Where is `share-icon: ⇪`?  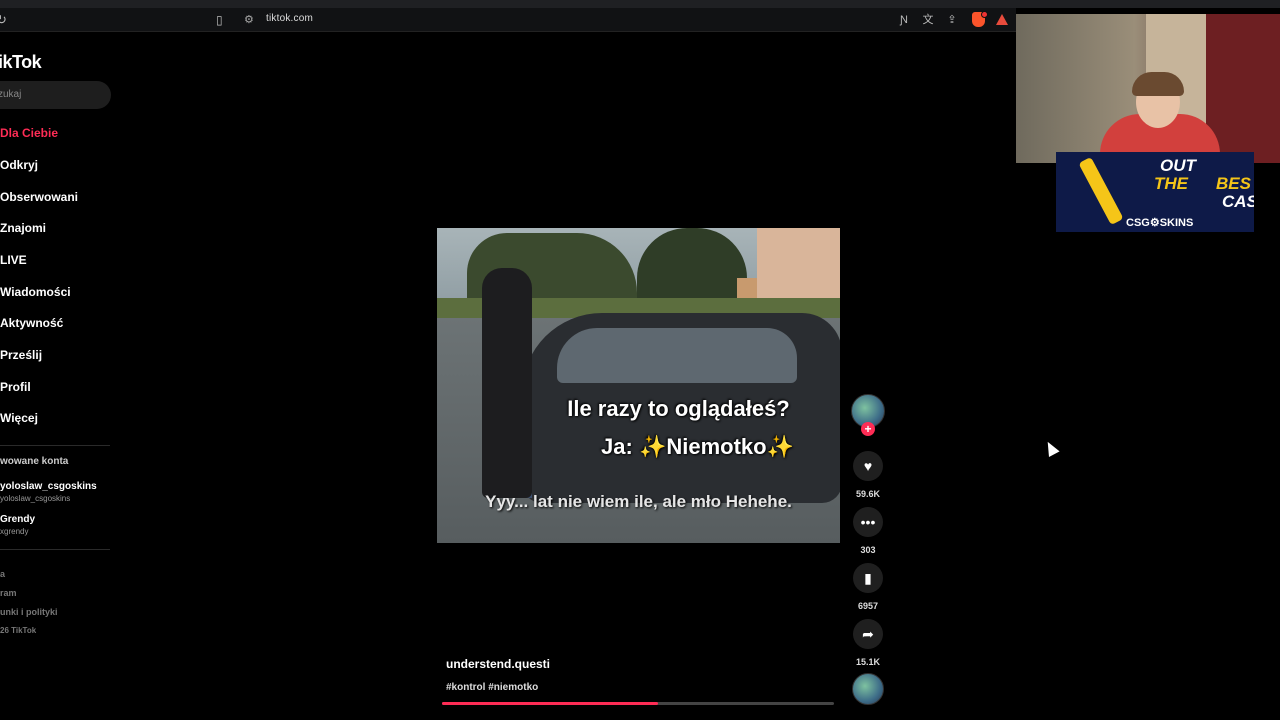 share-icon: ⇪ is located at coordinates (952, 20).